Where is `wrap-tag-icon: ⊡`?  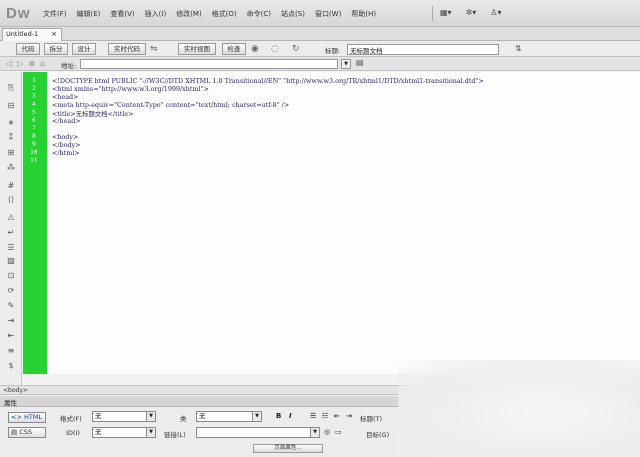
wrap-tag-icon: ⊡ is located at coordinates (11, 276).